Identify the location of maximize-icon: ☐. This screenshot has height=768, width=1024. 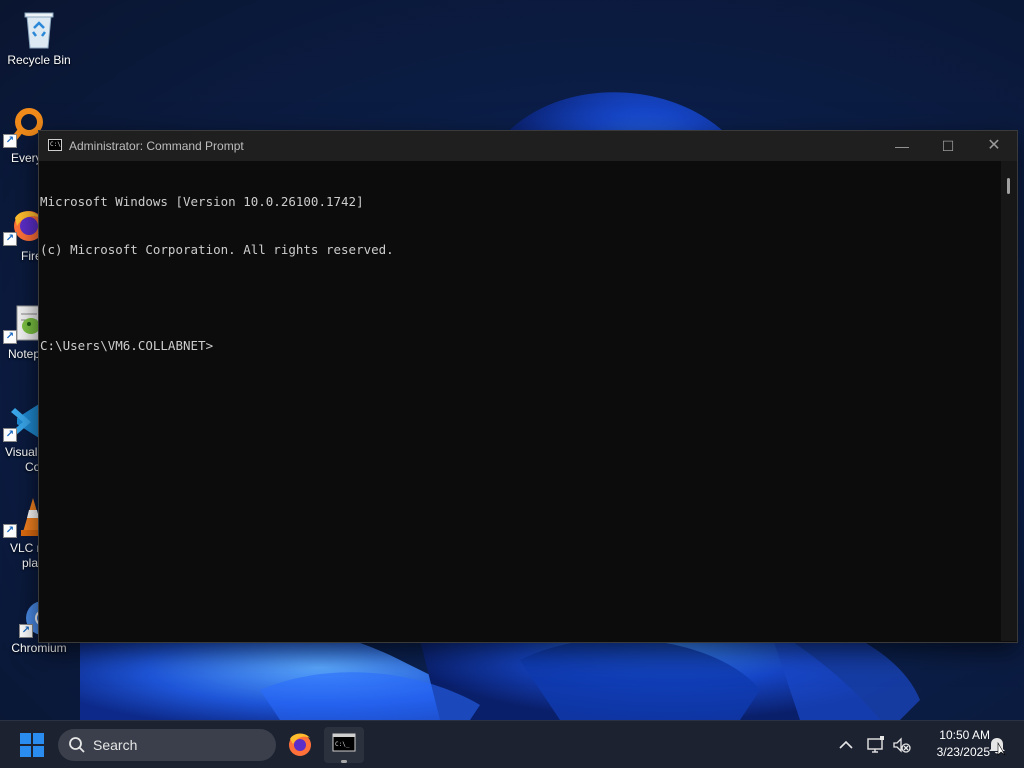
(948, 146).